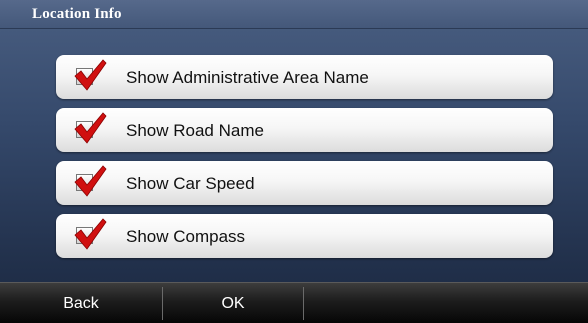 The image size is (588, 323). I want to click on option-label: Show Road Name, so click(195, 130).